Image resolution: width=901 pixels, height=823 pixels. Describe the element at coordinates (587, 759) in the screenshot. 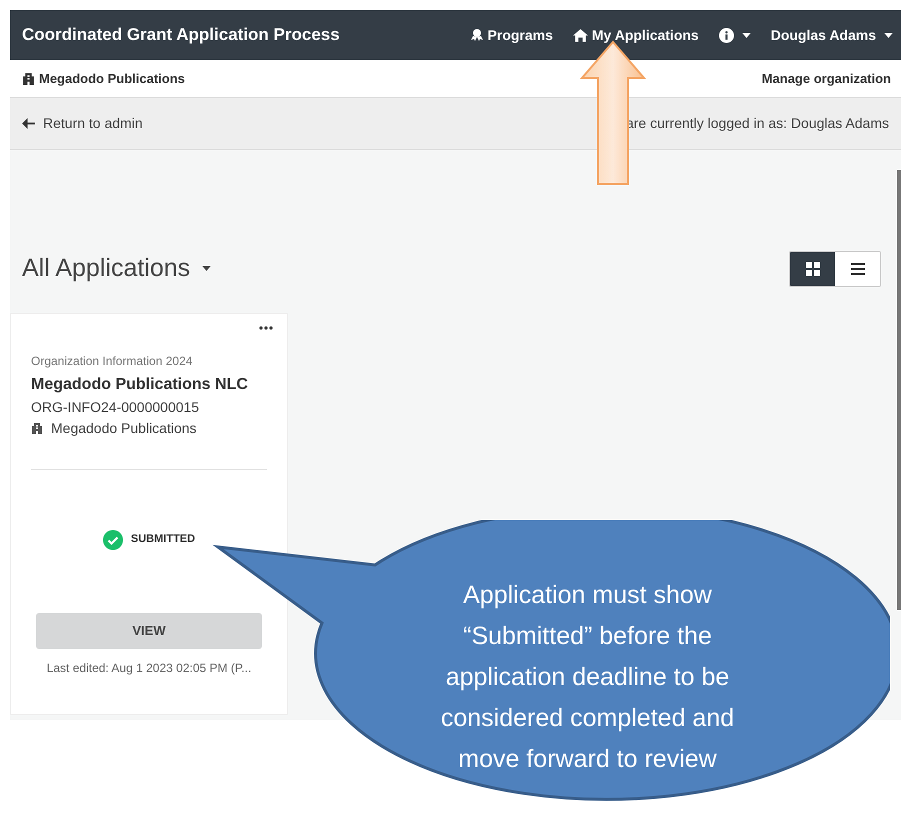

I see `callout-text: move forward to review` at that location.